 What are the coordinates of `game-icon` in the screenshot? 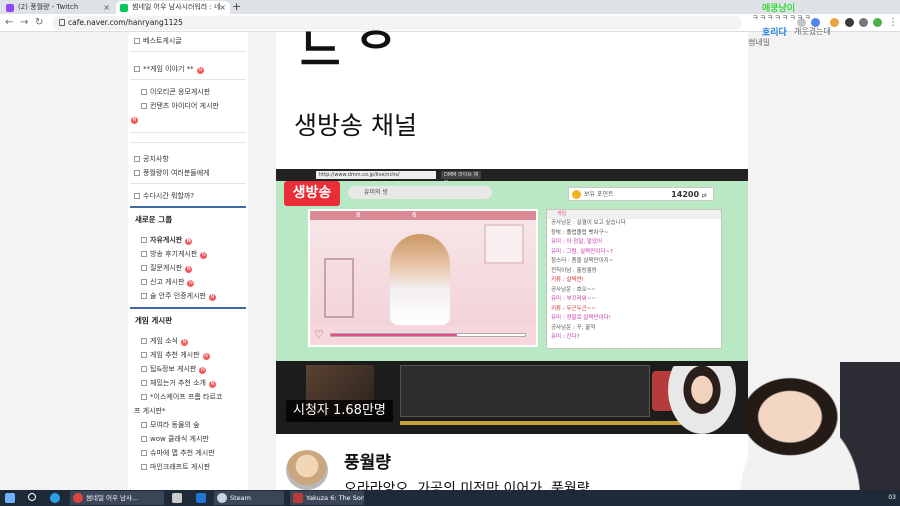 It's located at (298, 498).